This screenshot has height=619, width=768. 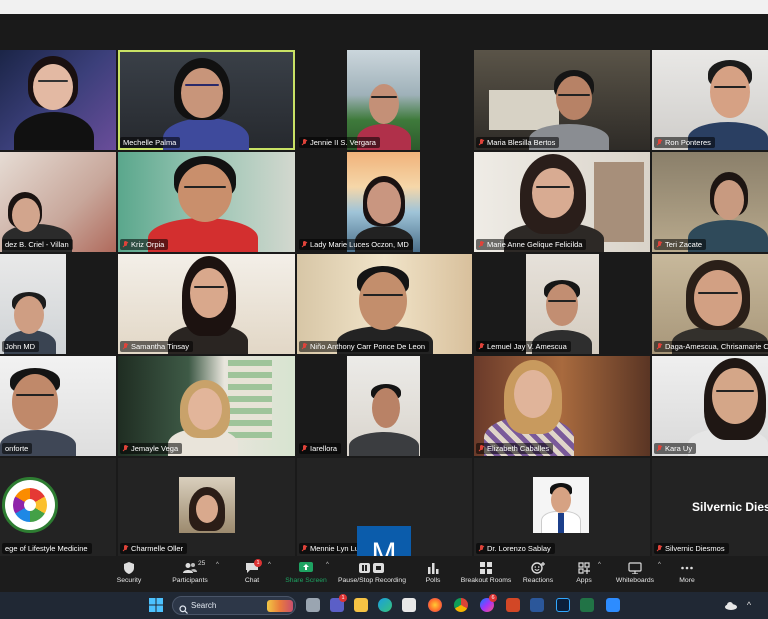 What do you see at coordinates (58, 202) in the screenshot?
I see `video-tile: dez B. Criel - Villan` at bounding box center [58, 202].